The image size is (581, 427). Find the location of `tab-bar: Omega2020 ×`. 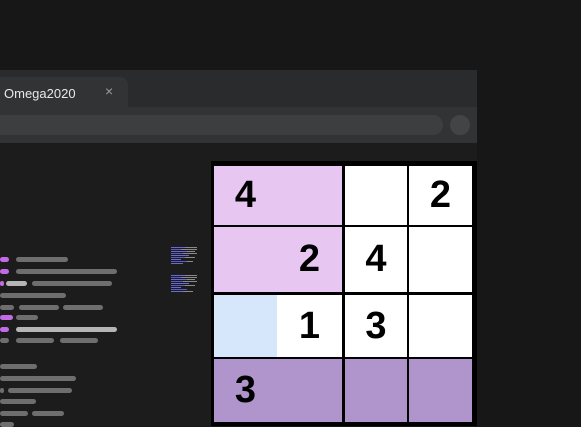

tab-bar: Omega2020 × is located at coordinates (238, 88).